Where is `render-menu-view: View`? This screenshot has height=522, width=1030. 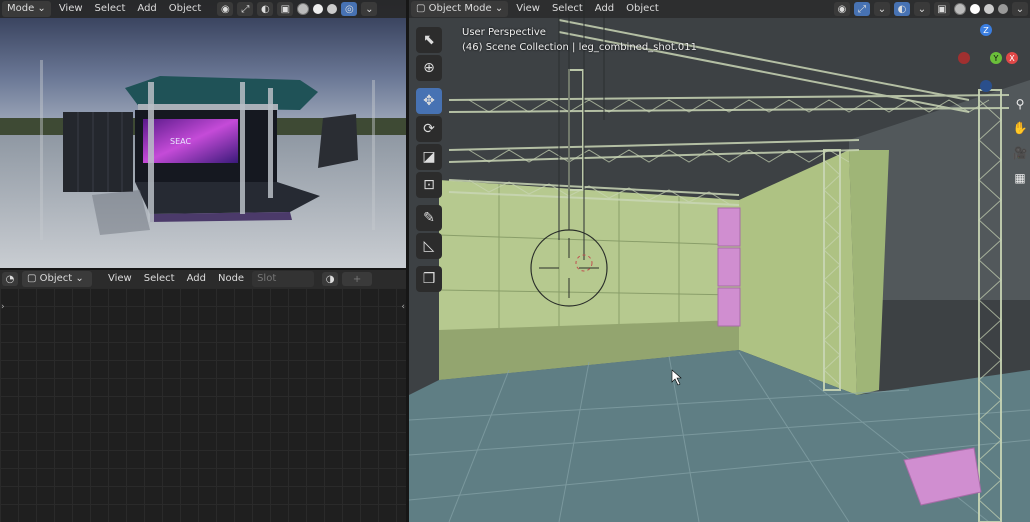
render-menu-view: View is located at coordinates (71, 9).